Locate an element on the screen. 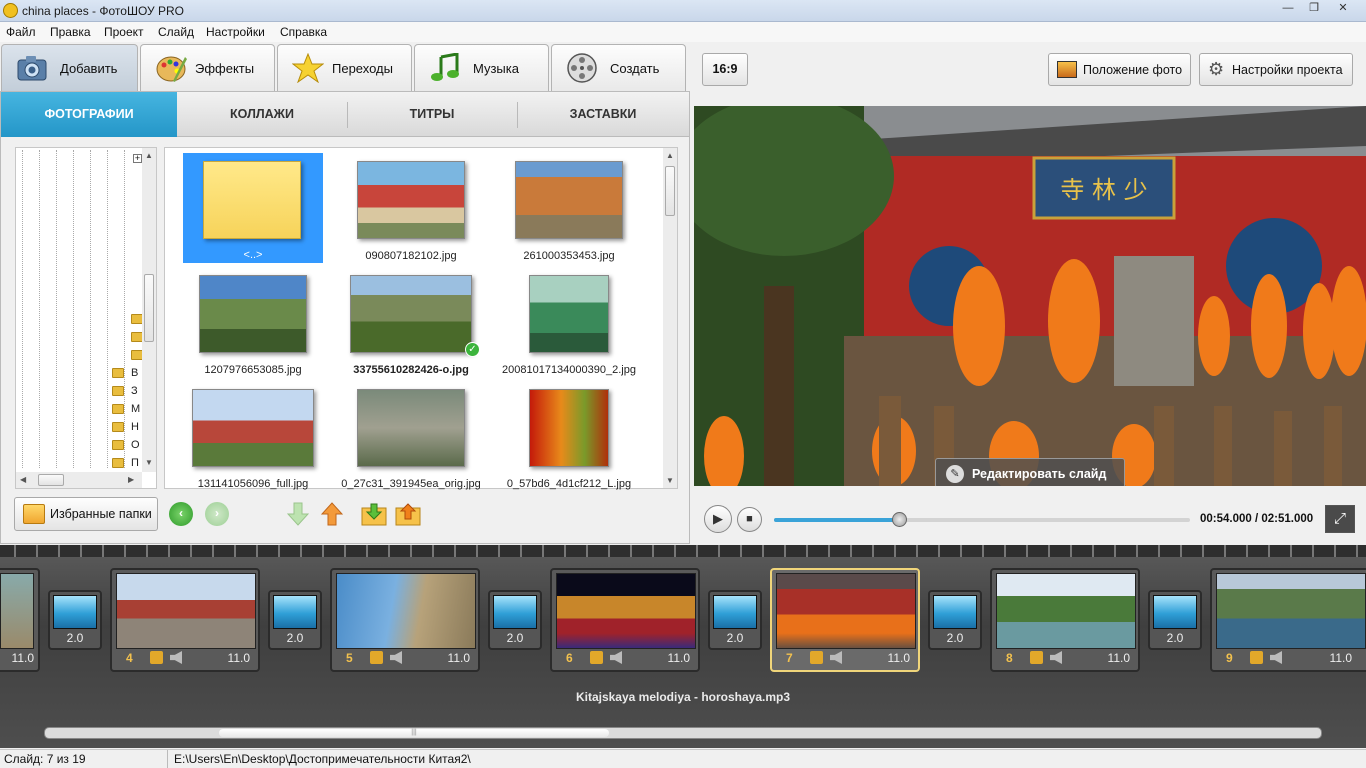  tree-item-label: О is located at coordinates (135, 445).